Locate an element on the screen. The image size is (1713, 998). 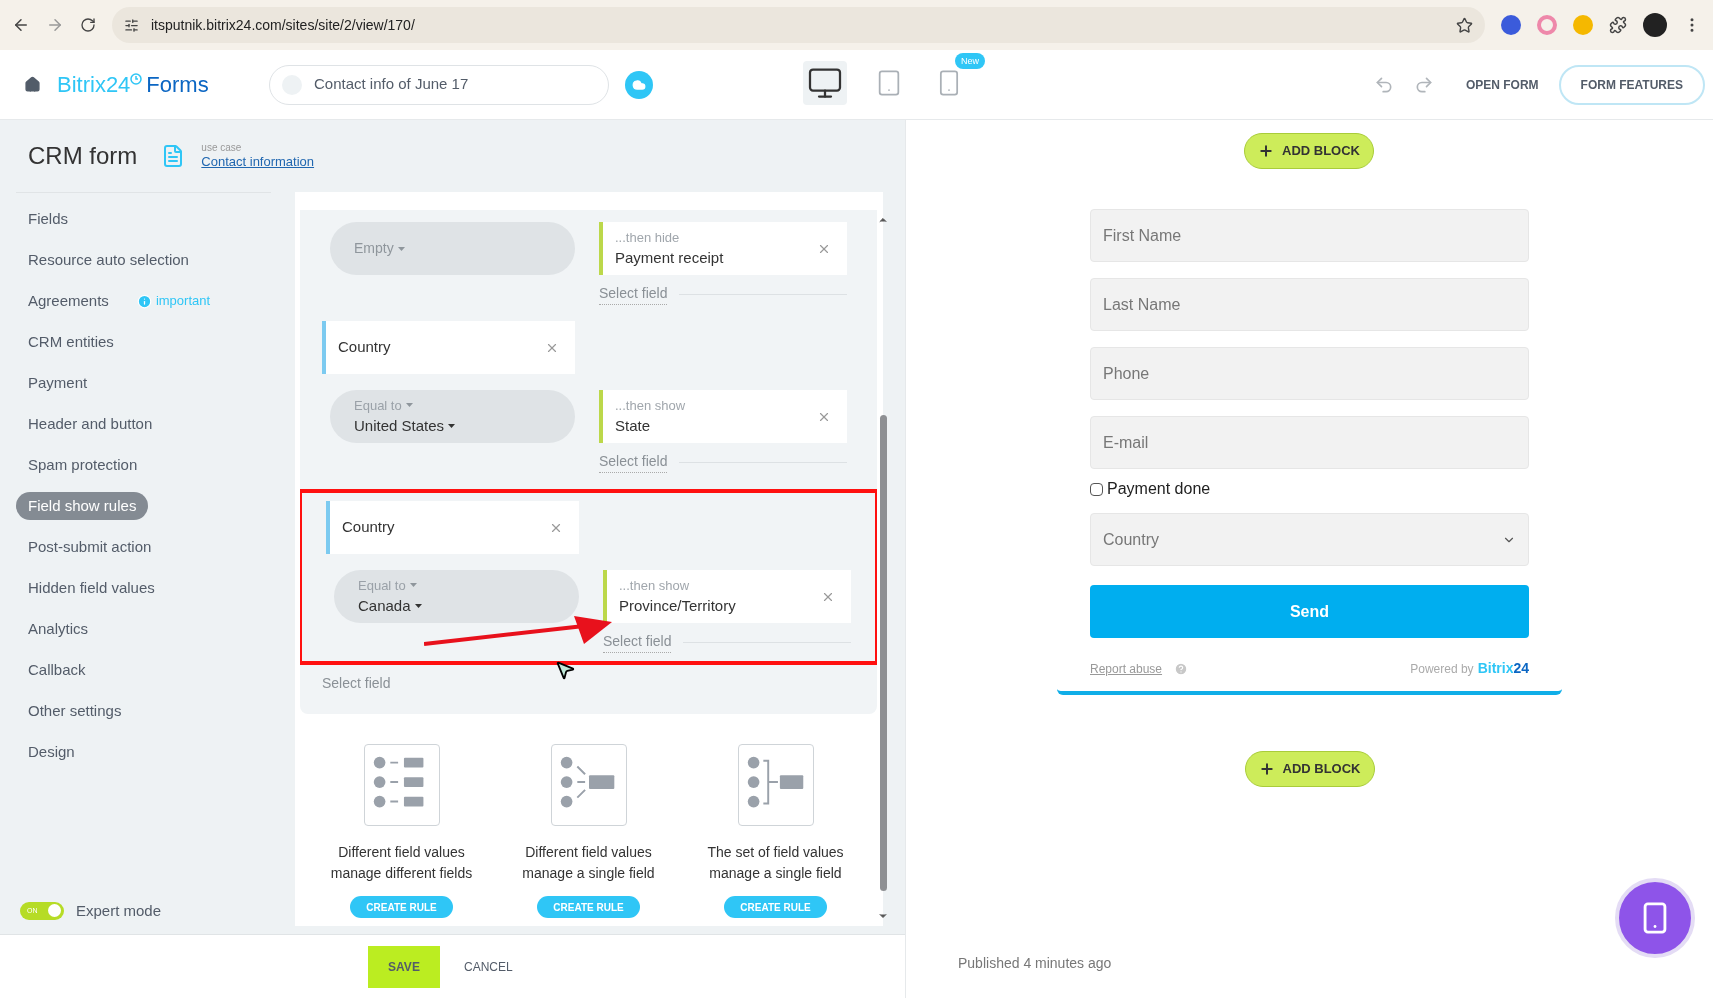
mouse-cursor-icon is located at coordinates (565, 670).